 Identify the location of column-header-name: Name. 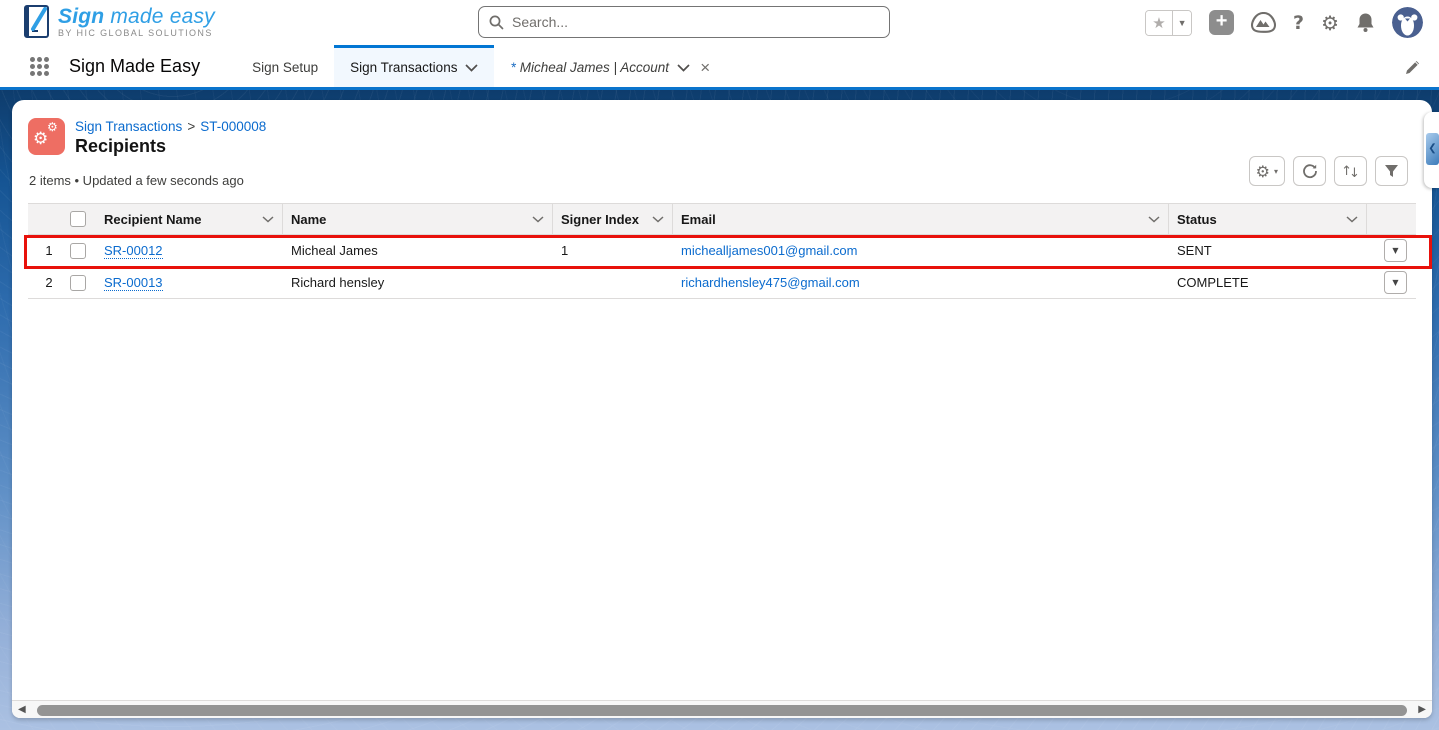
(418, 219).